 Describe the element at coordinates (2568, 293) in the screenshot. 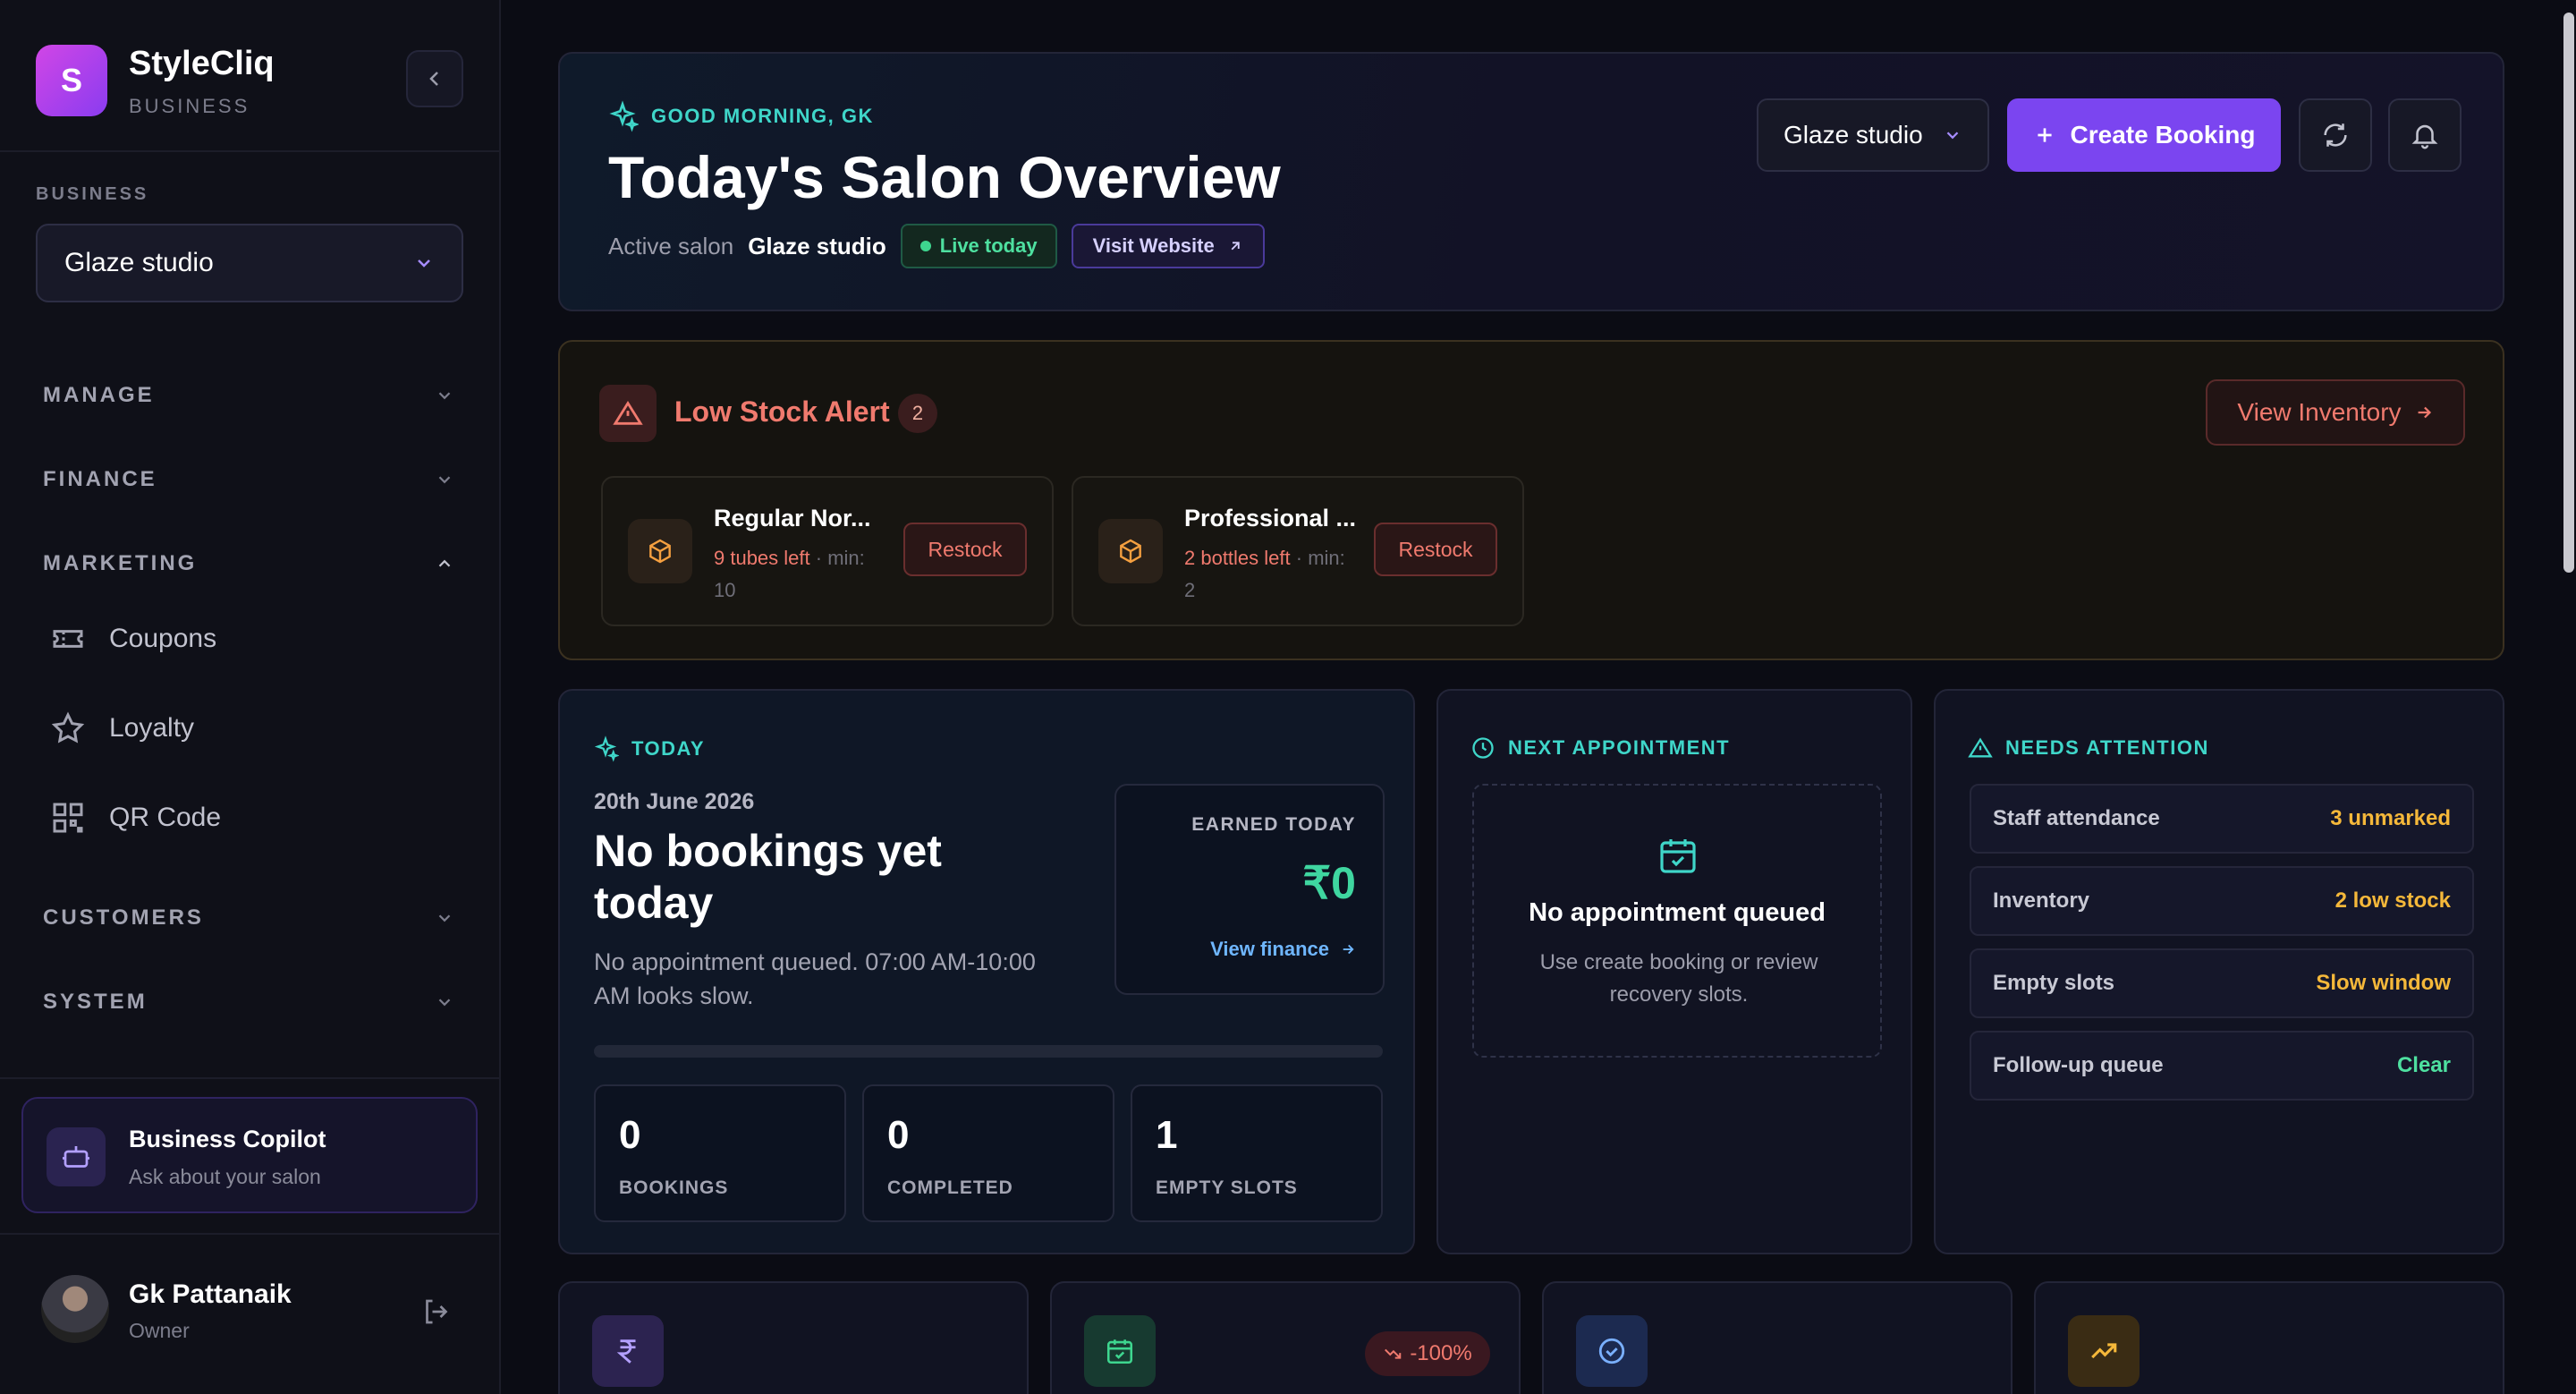

I see `scrollbar-thumb` at that location.